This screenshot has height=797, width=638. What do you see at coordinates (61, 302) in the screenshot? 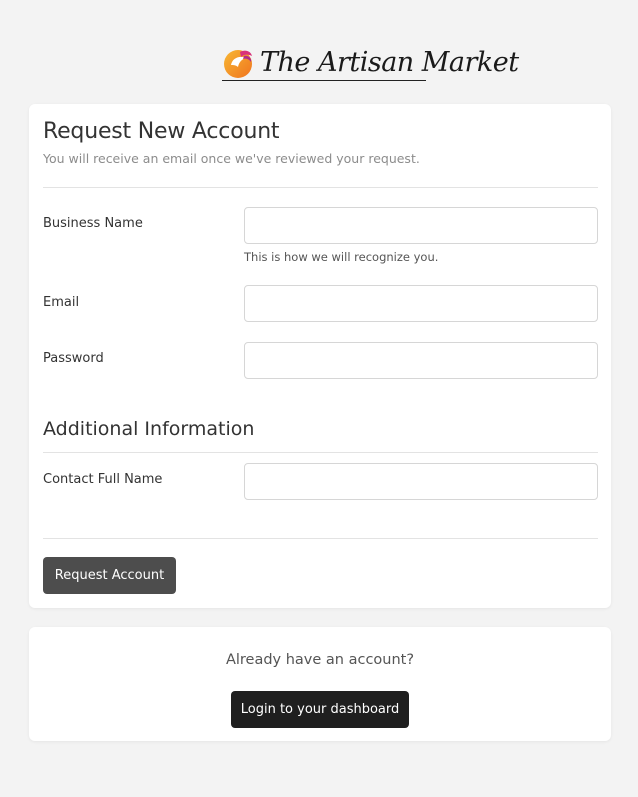
I see `email-label: Email` at bounding box center [61, 302].